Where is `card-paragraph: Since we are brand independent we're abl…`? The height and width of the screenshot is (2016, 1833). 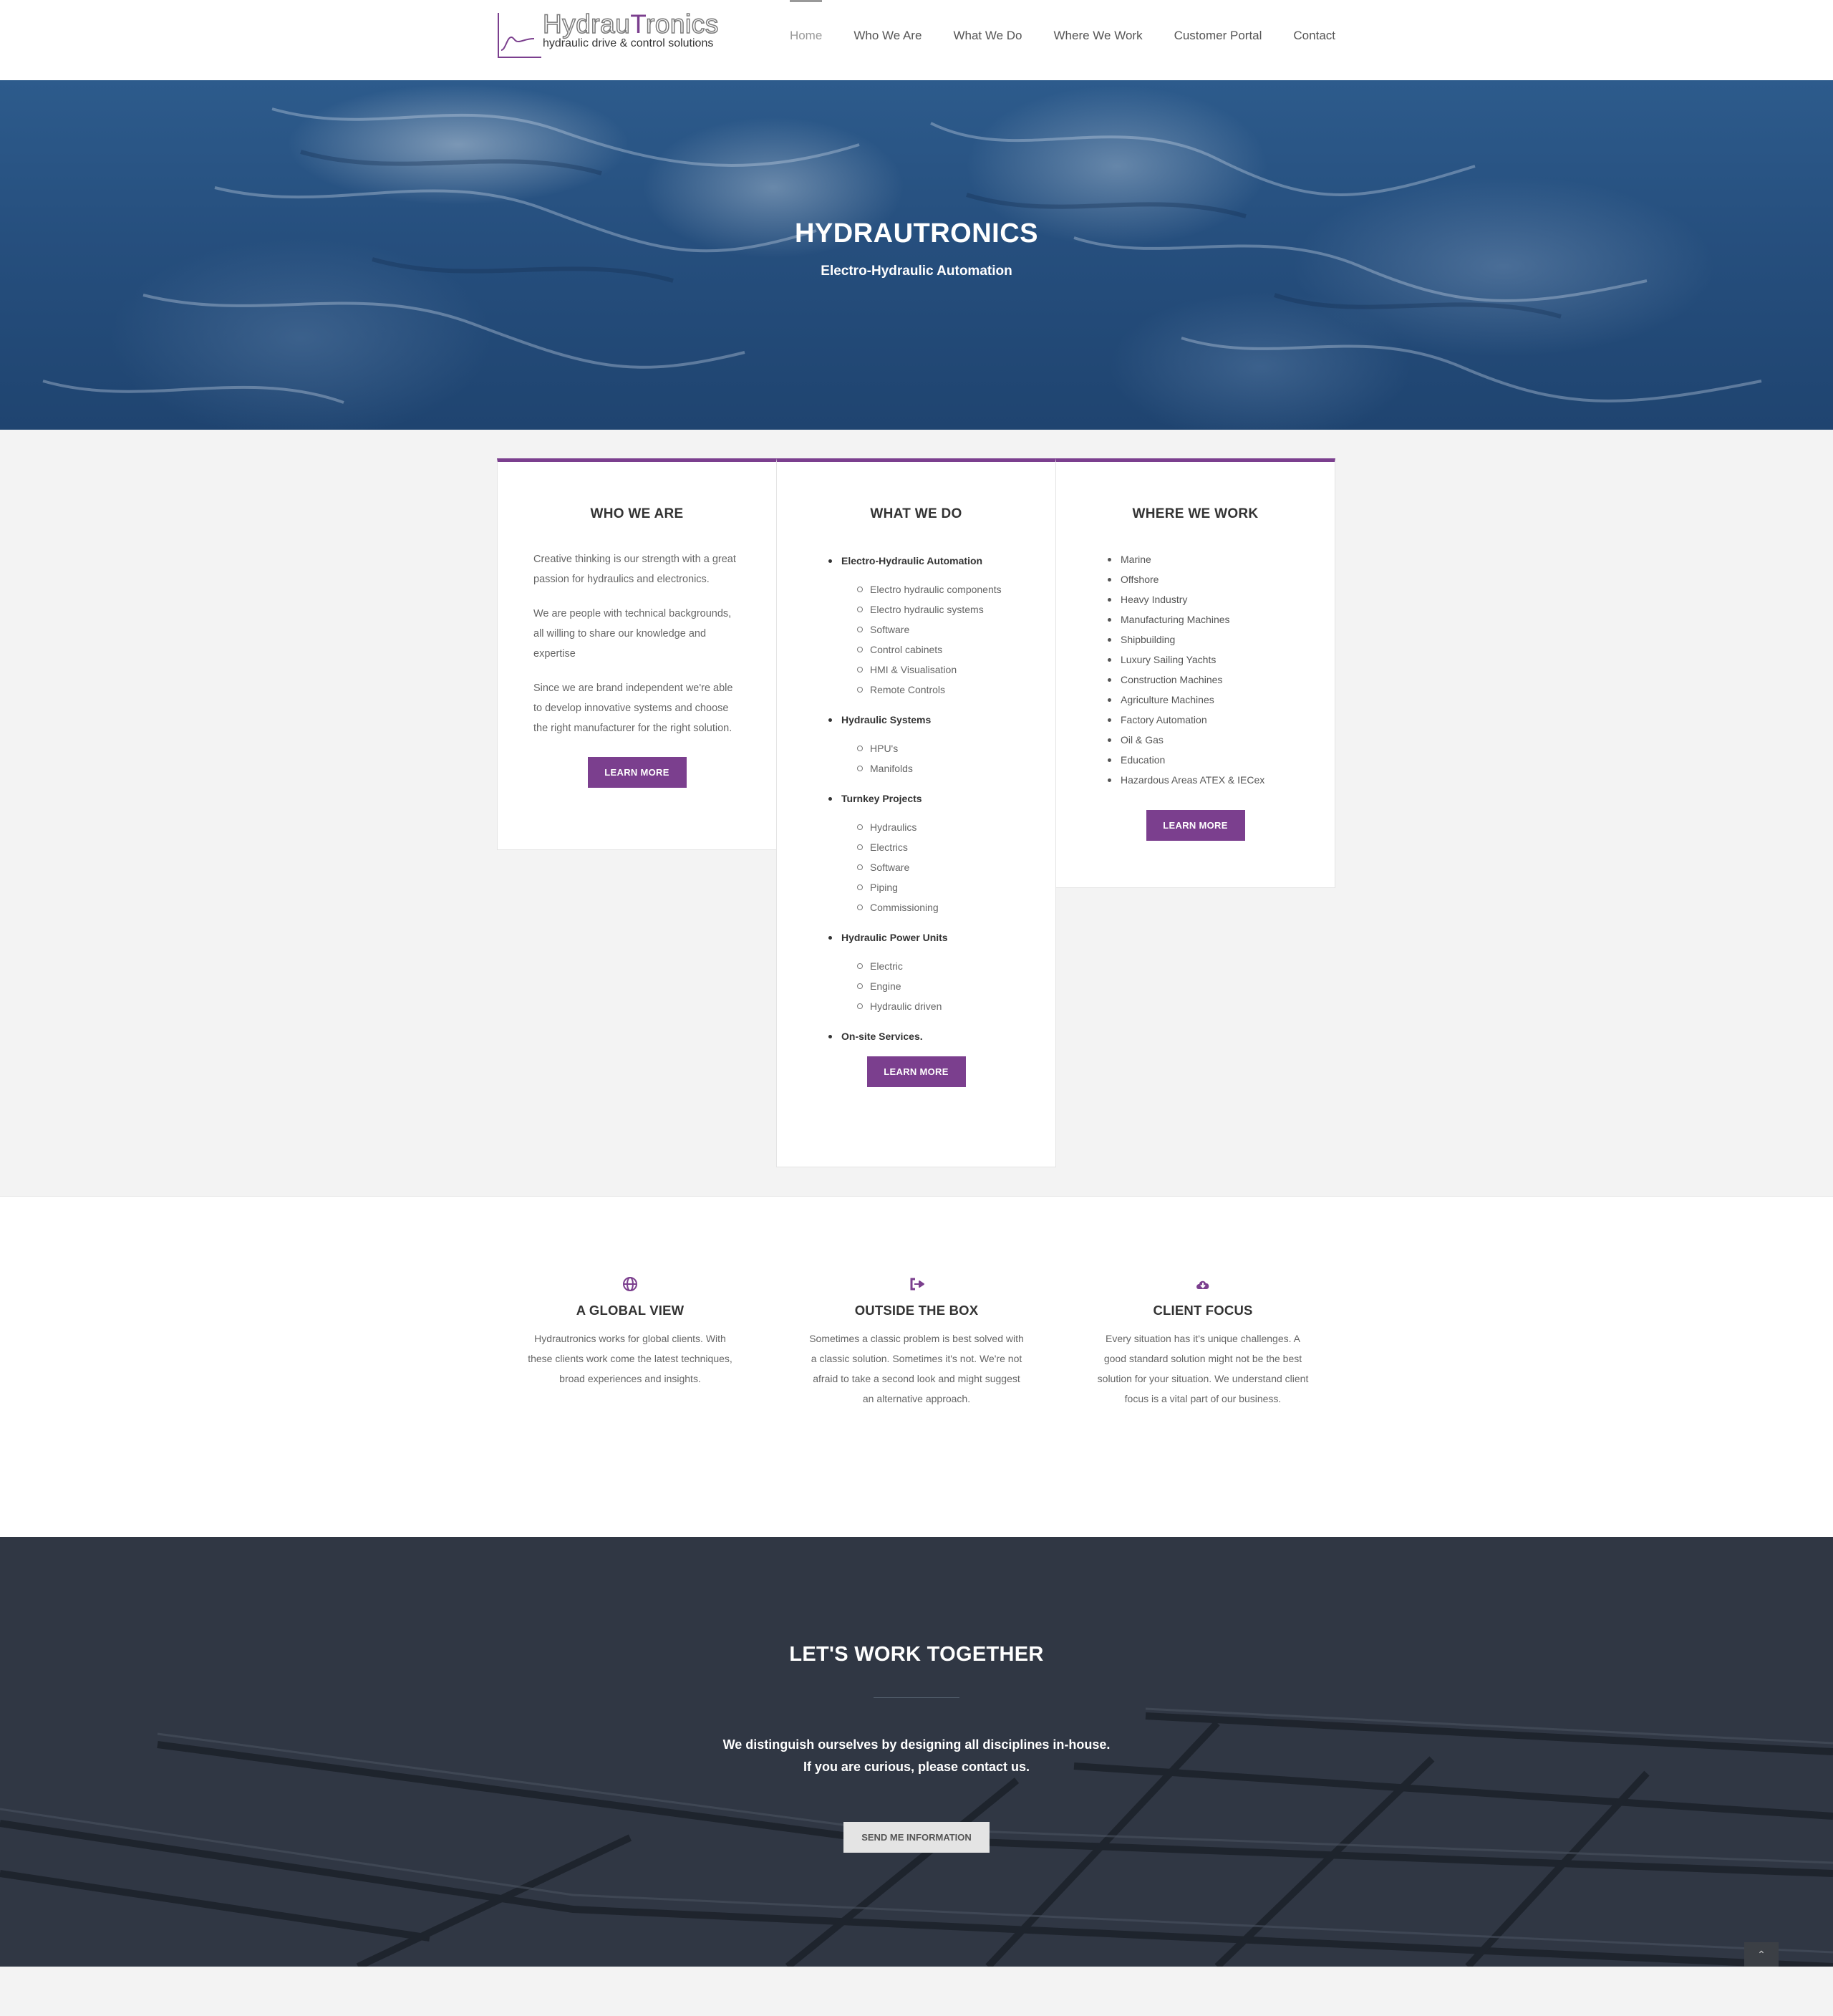
card-paragraph: Since we are brand independent we're abl… is located at coordinates (633, 709).